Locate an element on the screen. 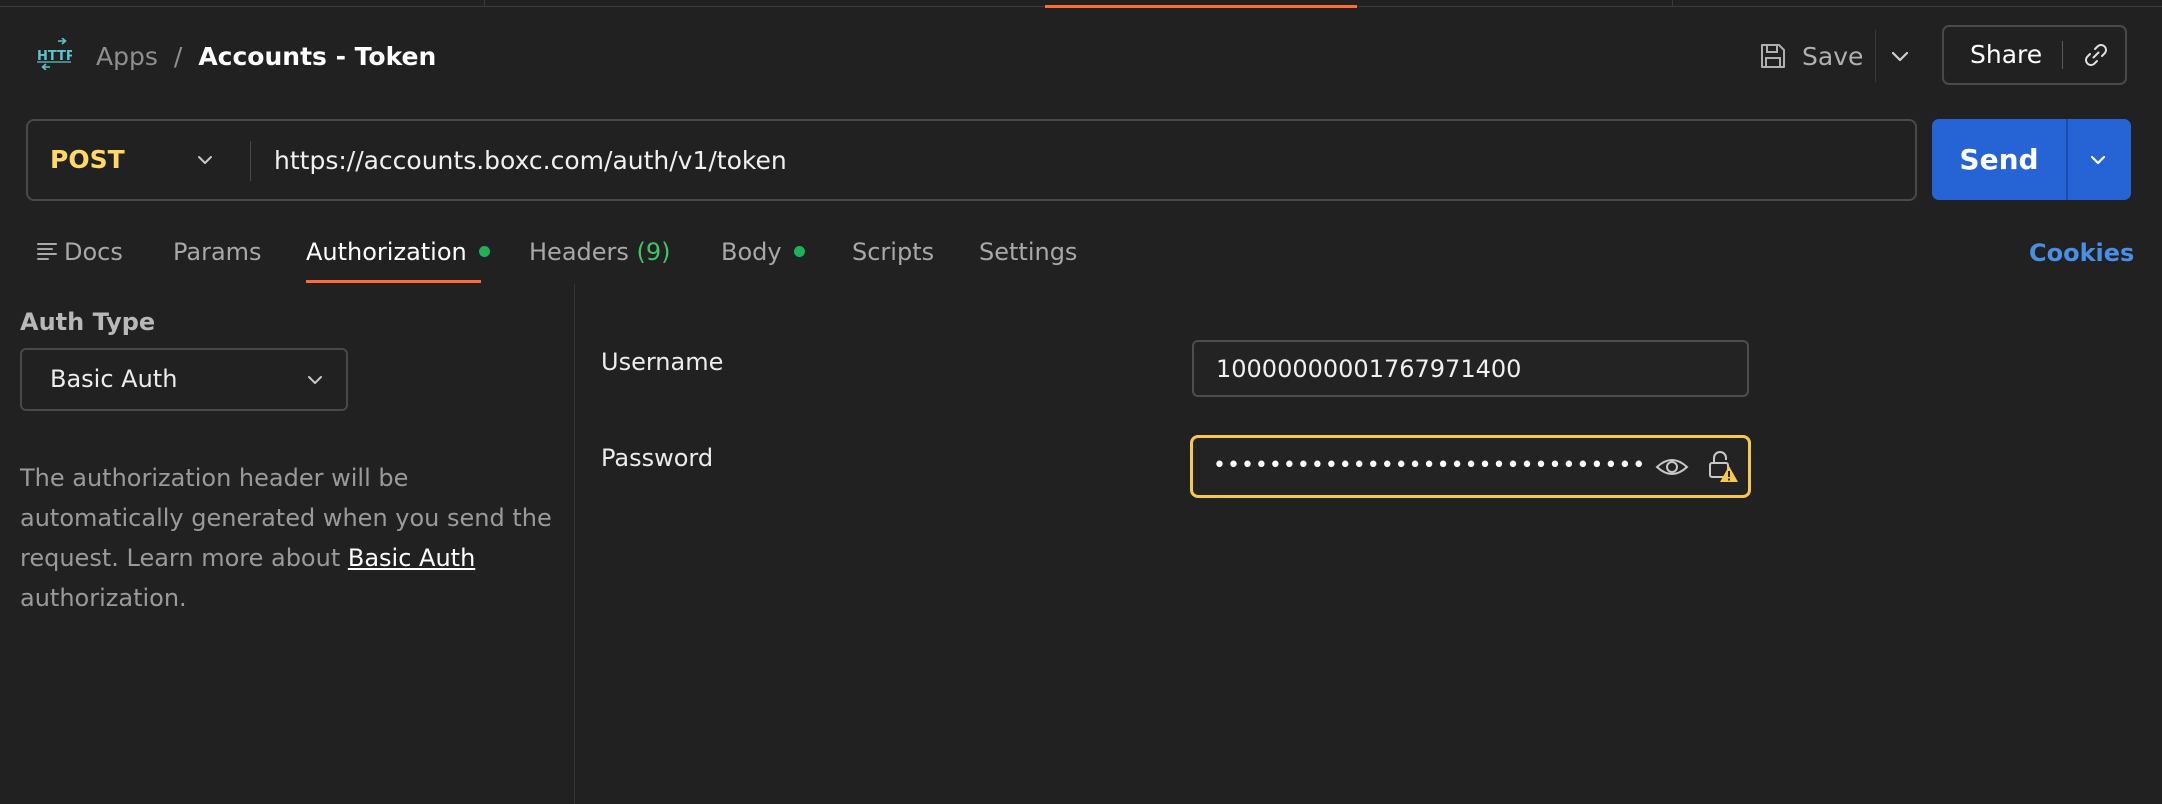 The width and height of the screenshot is (2162, 804). password-field: ••••••••••••••••••••••••••••••• is located at coordinates (1470, 466).